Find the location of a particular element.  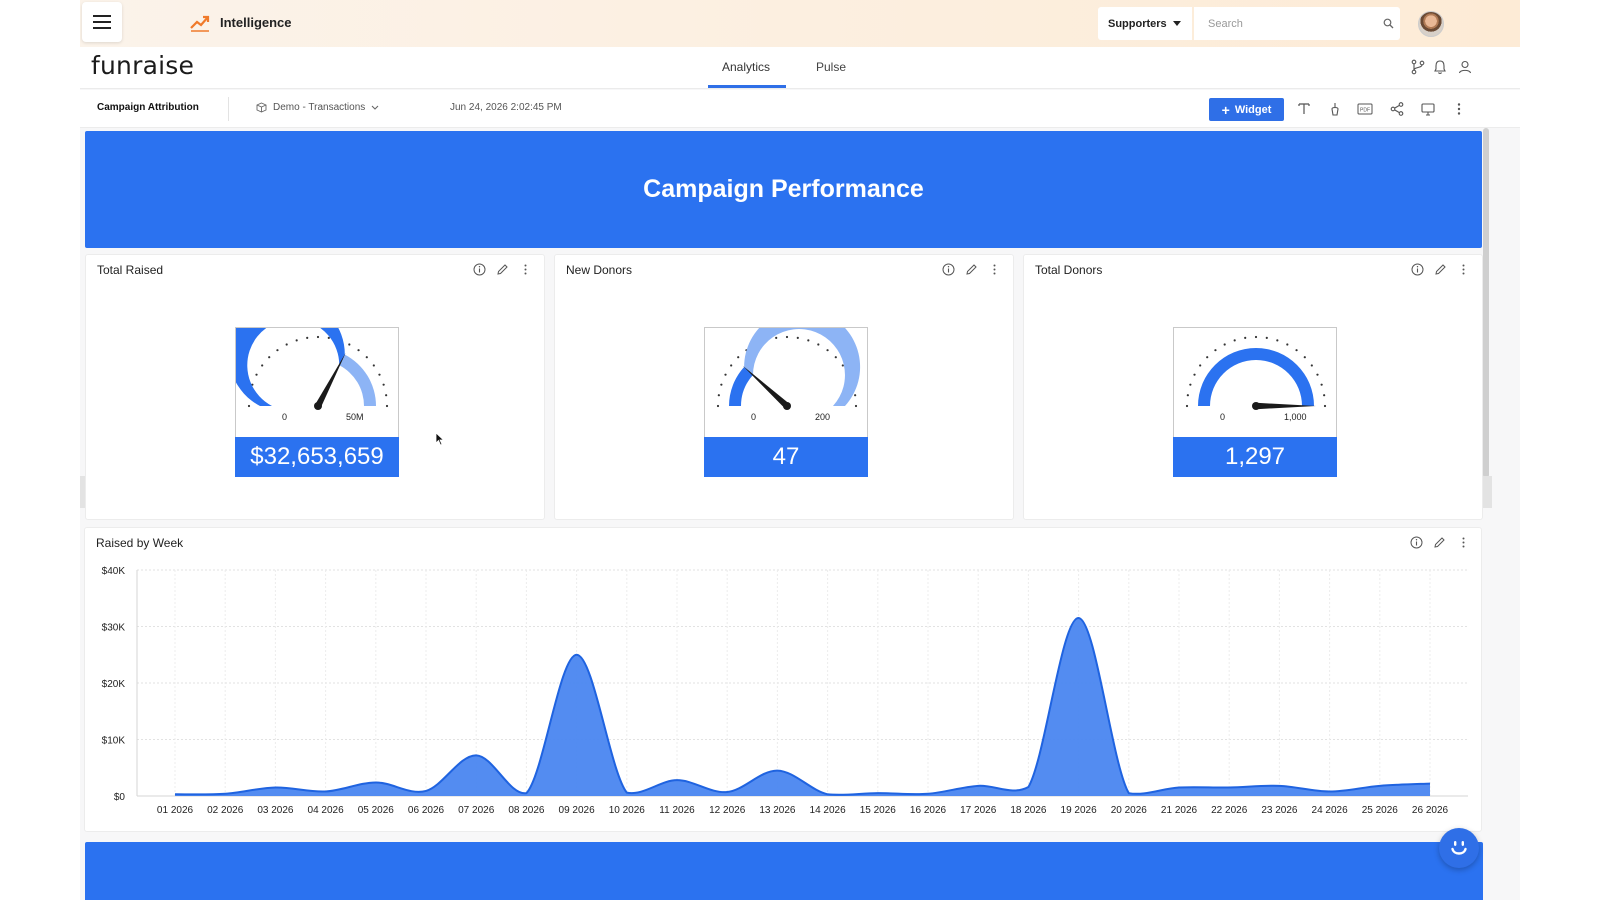

chart-title: Raised by Week is located at coordinates (140, 543).